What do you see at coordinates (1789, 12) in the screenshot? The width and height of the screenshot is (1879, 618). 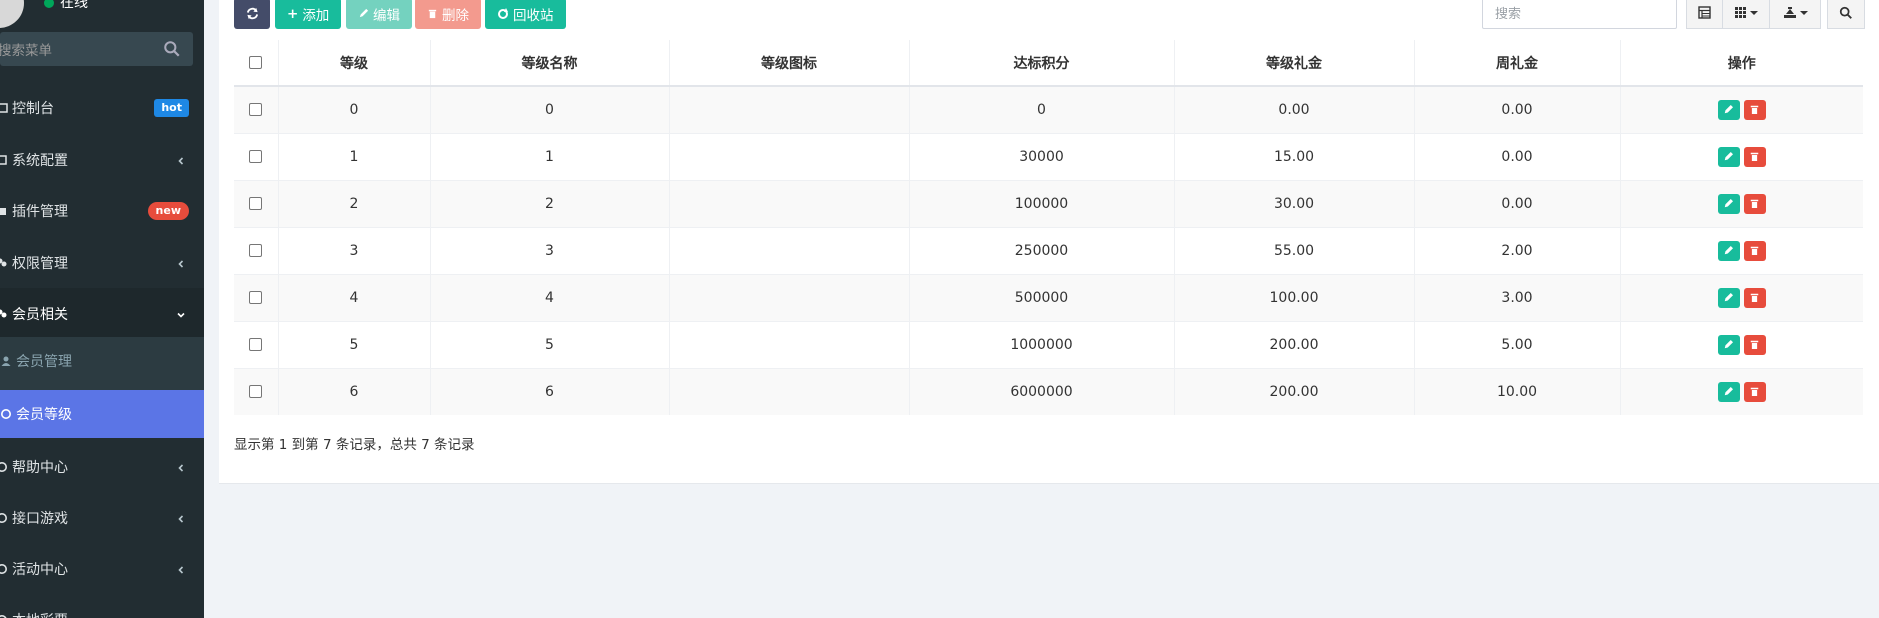 I see `export-icon` at bounding box center [1789, 12].